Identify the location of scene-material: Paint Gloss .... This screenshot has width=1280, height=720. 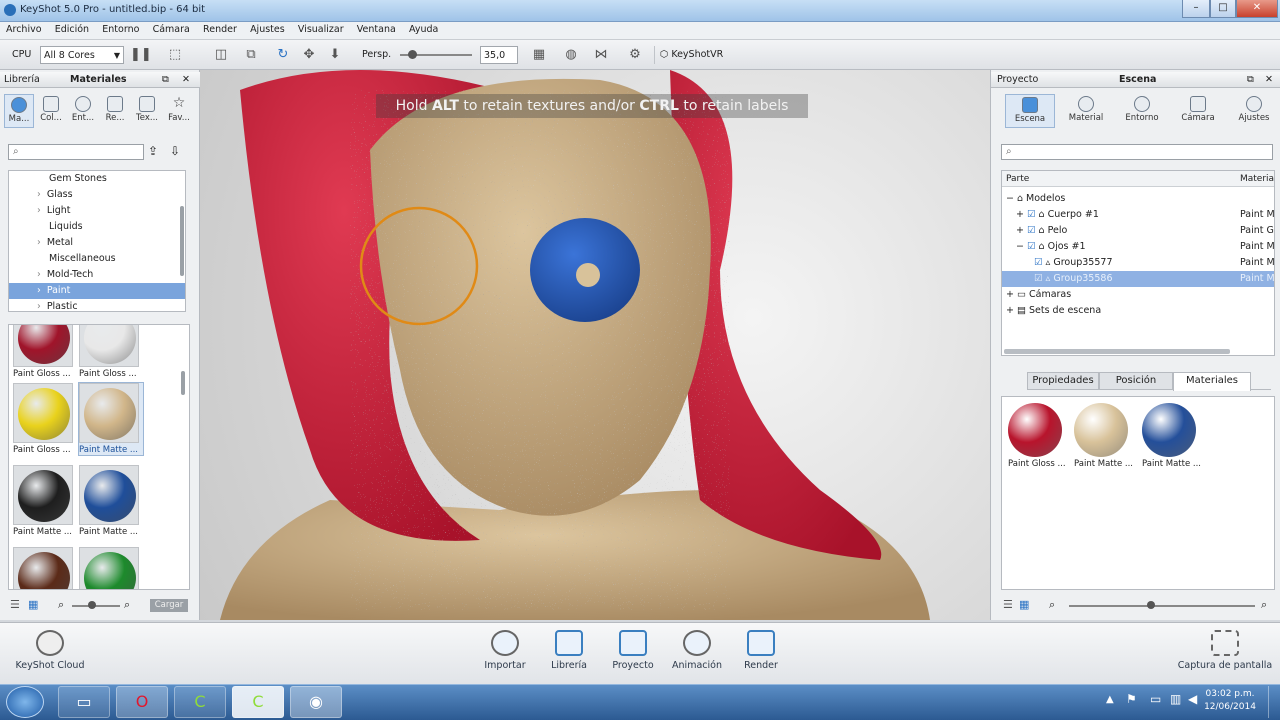
(1038, 436).